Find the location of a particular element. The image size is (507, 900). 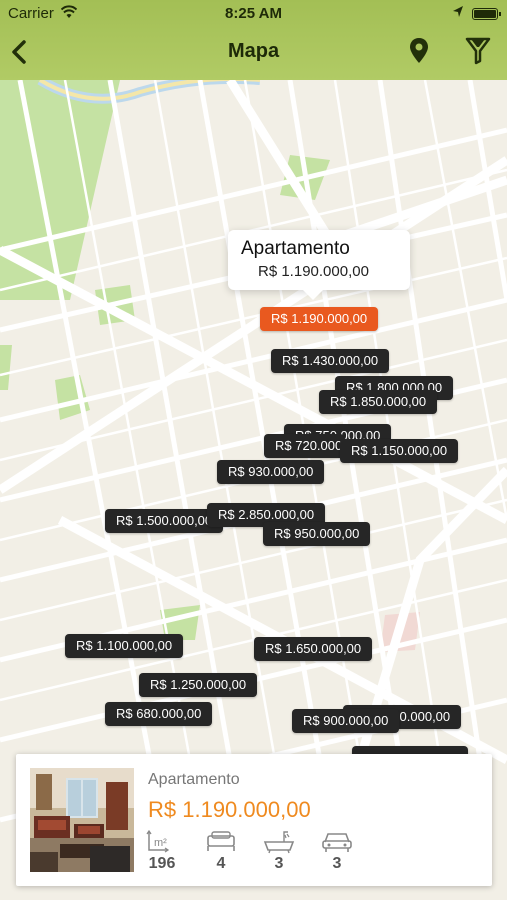

price-marker: R$ 950.000,00 is located at coordinates (317, 534).